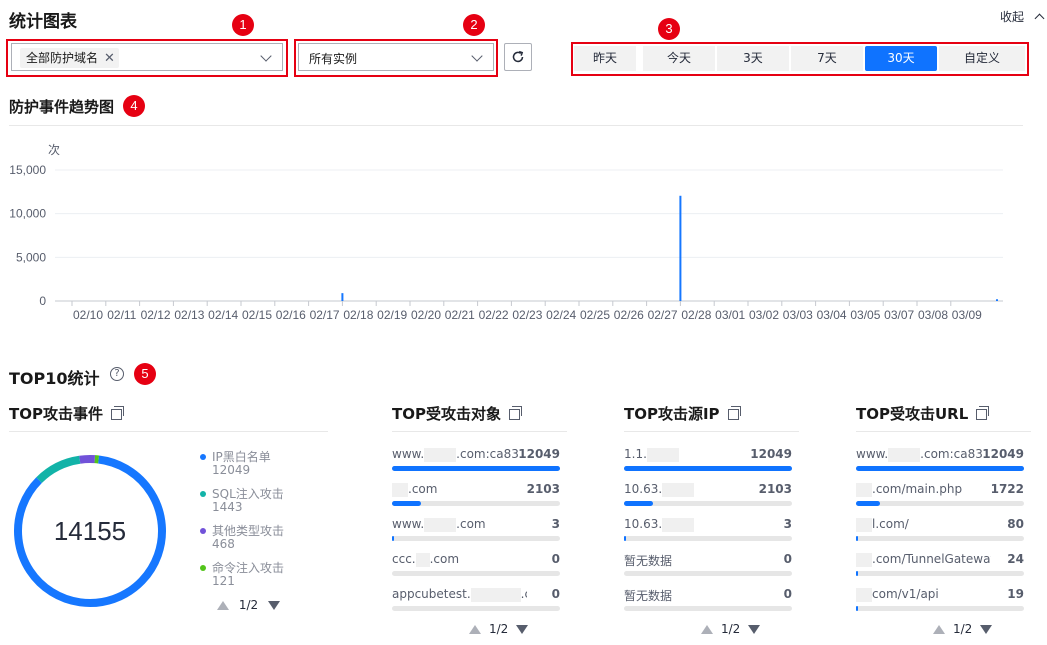 Image resolution: width=1047 pixels, height=645 pixels. What do you see at coordinates (543, 489) in the screenshot?
I see `row-value: 2103` at bounding box center [543, 489].